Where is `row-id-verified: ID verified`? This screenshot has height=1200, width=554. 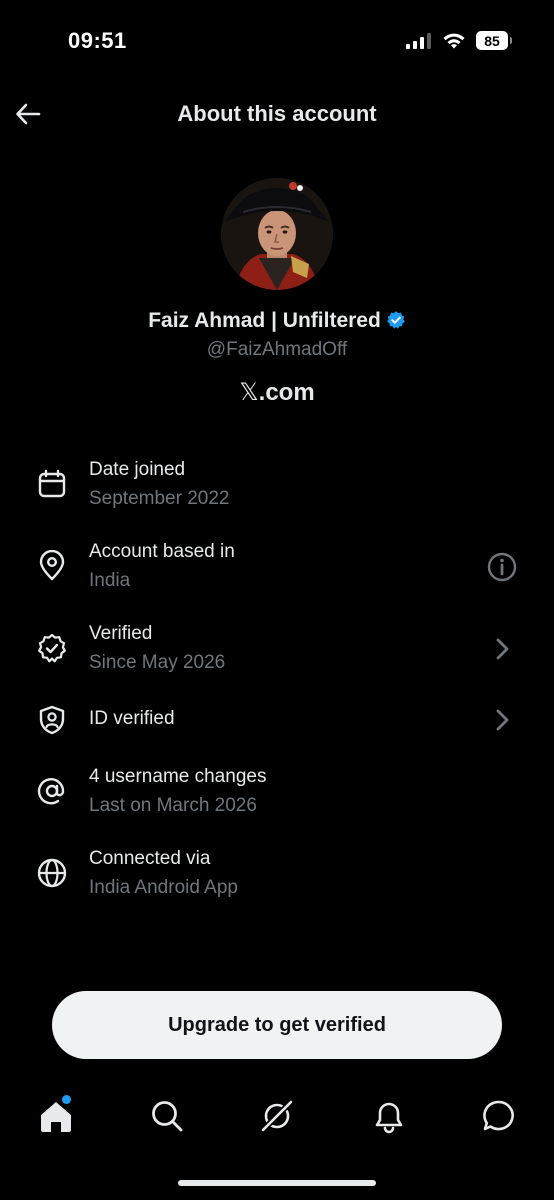
row-id-verified: ID verified is located at coordinates (277, 725).